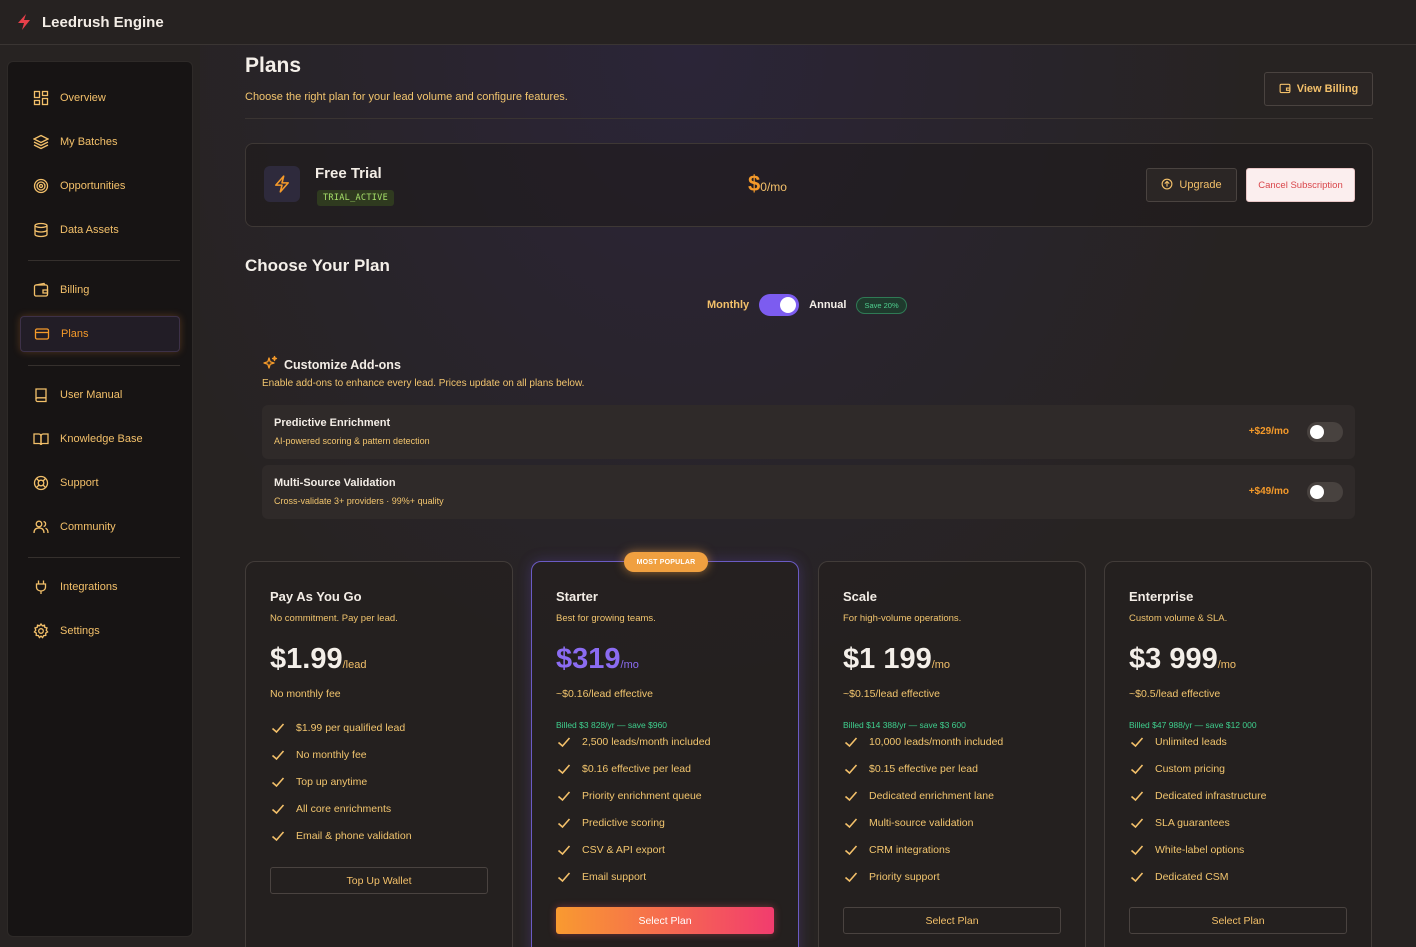 The height and width of the screenshot is (947, 1416). I want to click on feature-item: $1.99 per qualified lead, so click(341, 727).